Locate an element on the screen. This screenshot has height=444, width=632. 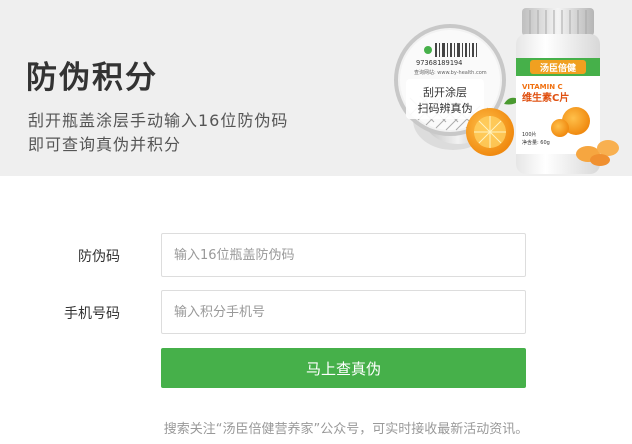
code-row: 防伪码 is located at coordinates (316, 255).